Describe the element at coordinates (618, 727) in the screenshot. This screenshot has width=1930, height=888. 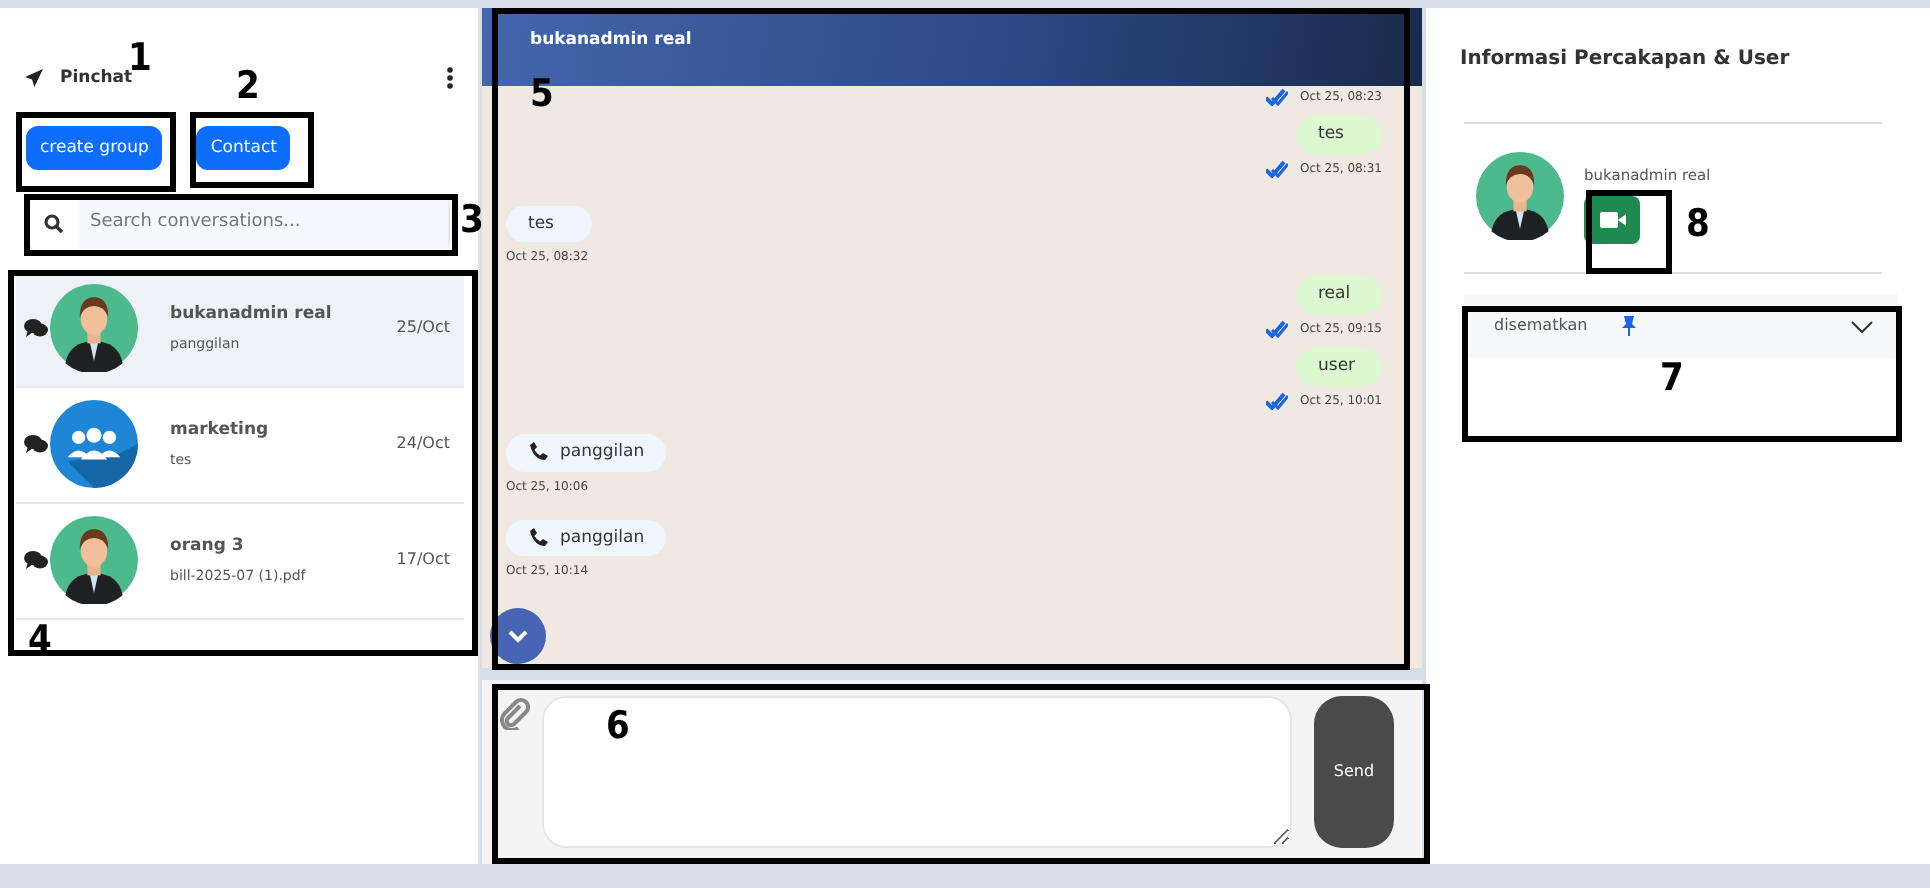
I see `annotation-number: 6` at that location.